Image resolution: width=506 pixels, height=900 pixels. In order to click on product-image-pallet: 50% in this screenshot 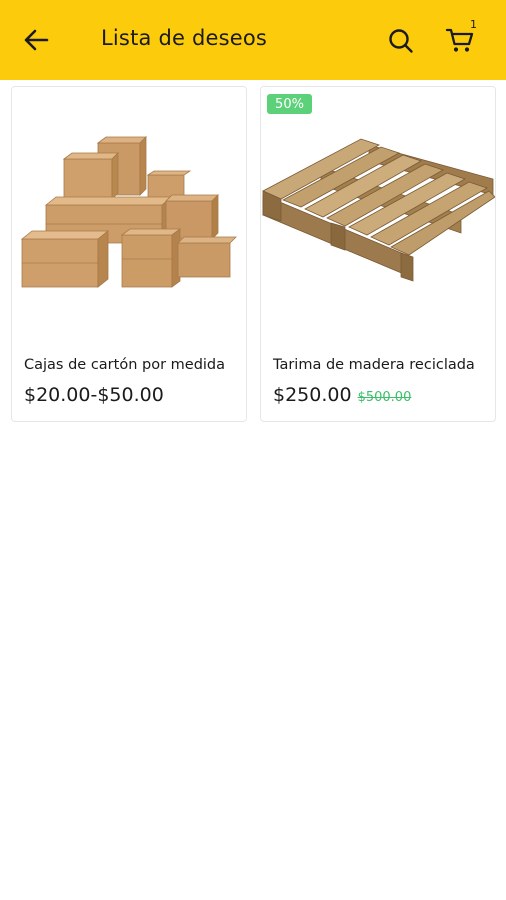, I will do `click(378, 214)`.